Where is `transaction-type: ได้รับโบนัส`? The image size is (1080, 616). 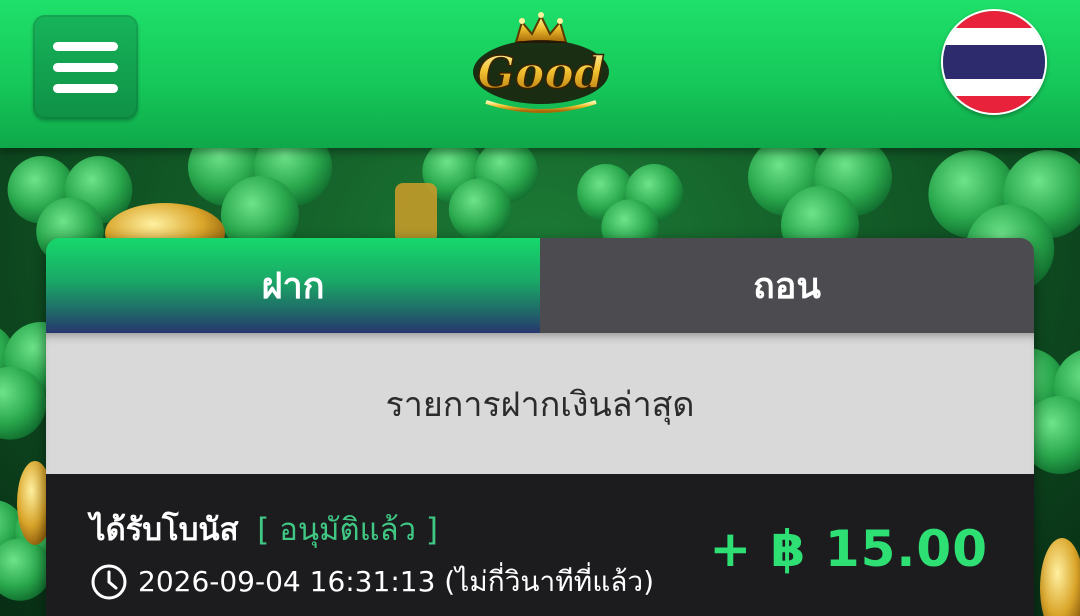
transaction-type: ได้รับโบนัส is located at coordinates (164, 530).